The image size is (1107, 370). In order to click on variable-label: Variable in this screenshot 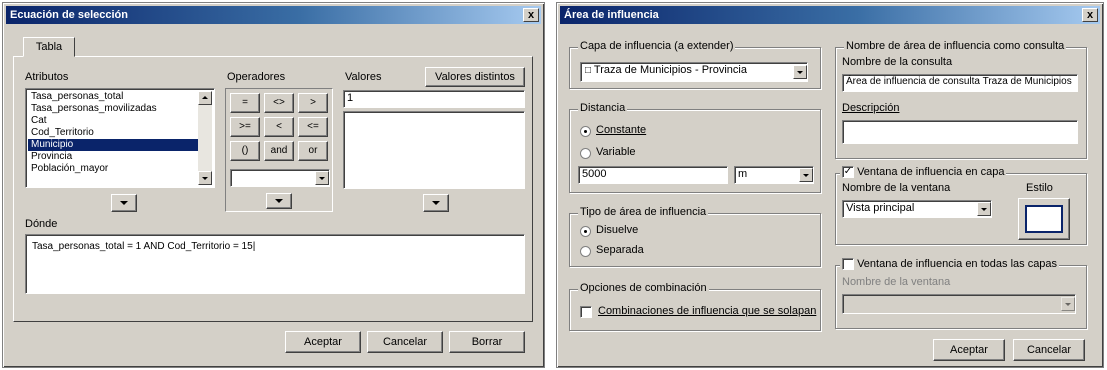, I will do `click(616, 152)`.